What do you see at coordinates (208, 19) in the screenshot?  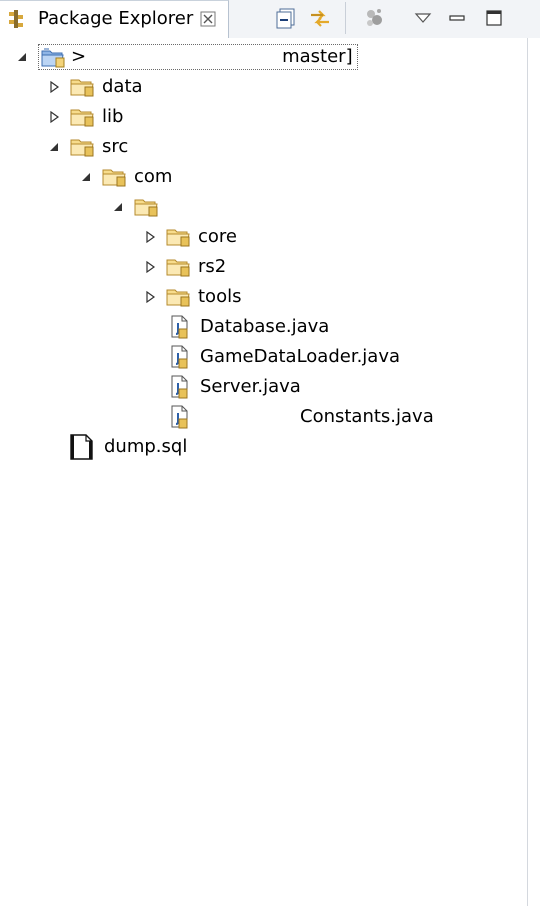 I see `close-icon` at bounding box center [208, 19].